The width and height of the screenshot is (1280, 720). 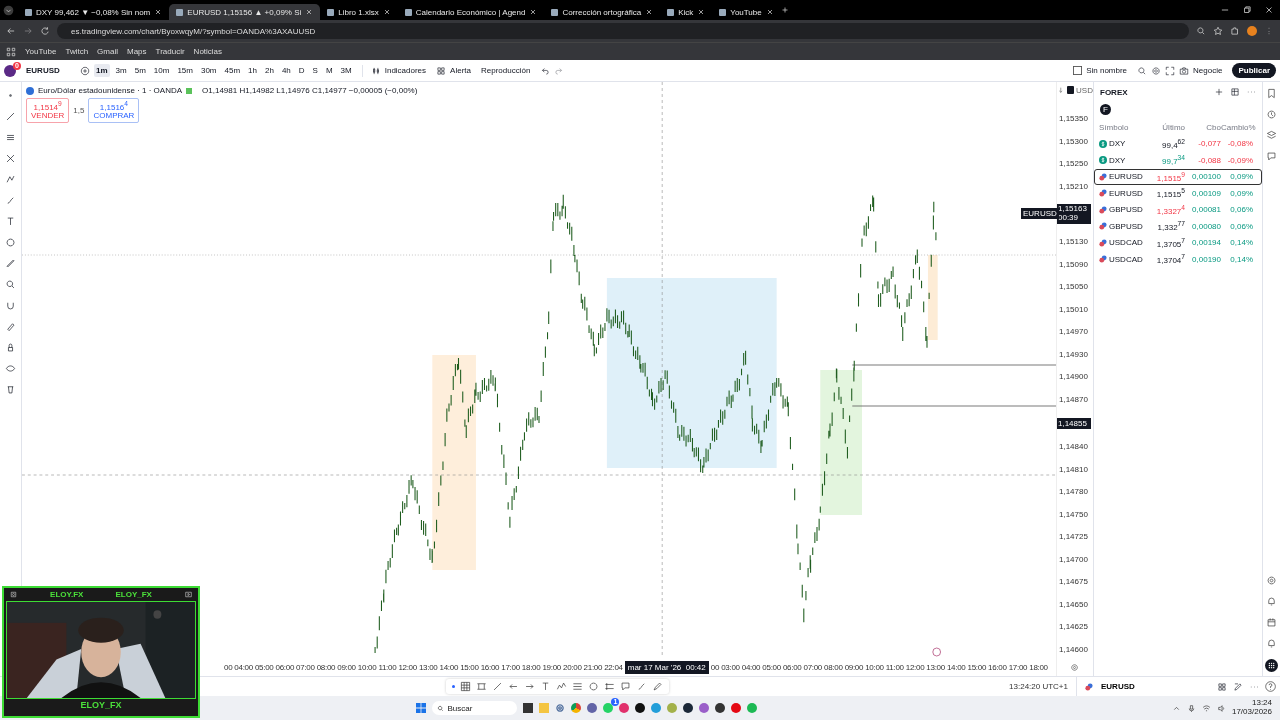 What do you see at coordinates (1271, 580) in the screenshot?
I see `target-icon` at bounding box center [1271, 580].